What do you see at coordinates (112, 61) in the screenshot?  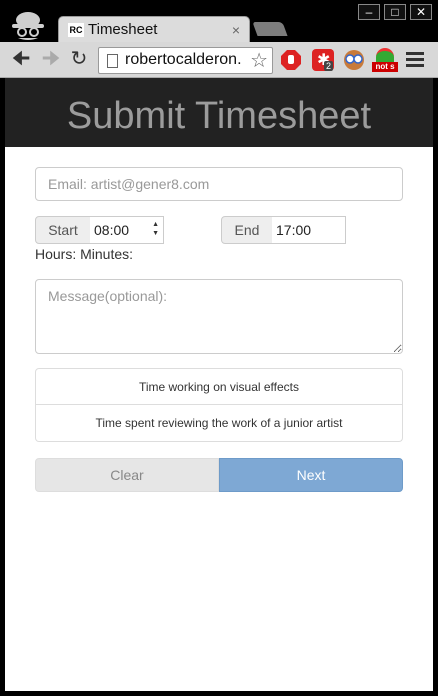 I see `page-icon` at bounding box center [112, 61].